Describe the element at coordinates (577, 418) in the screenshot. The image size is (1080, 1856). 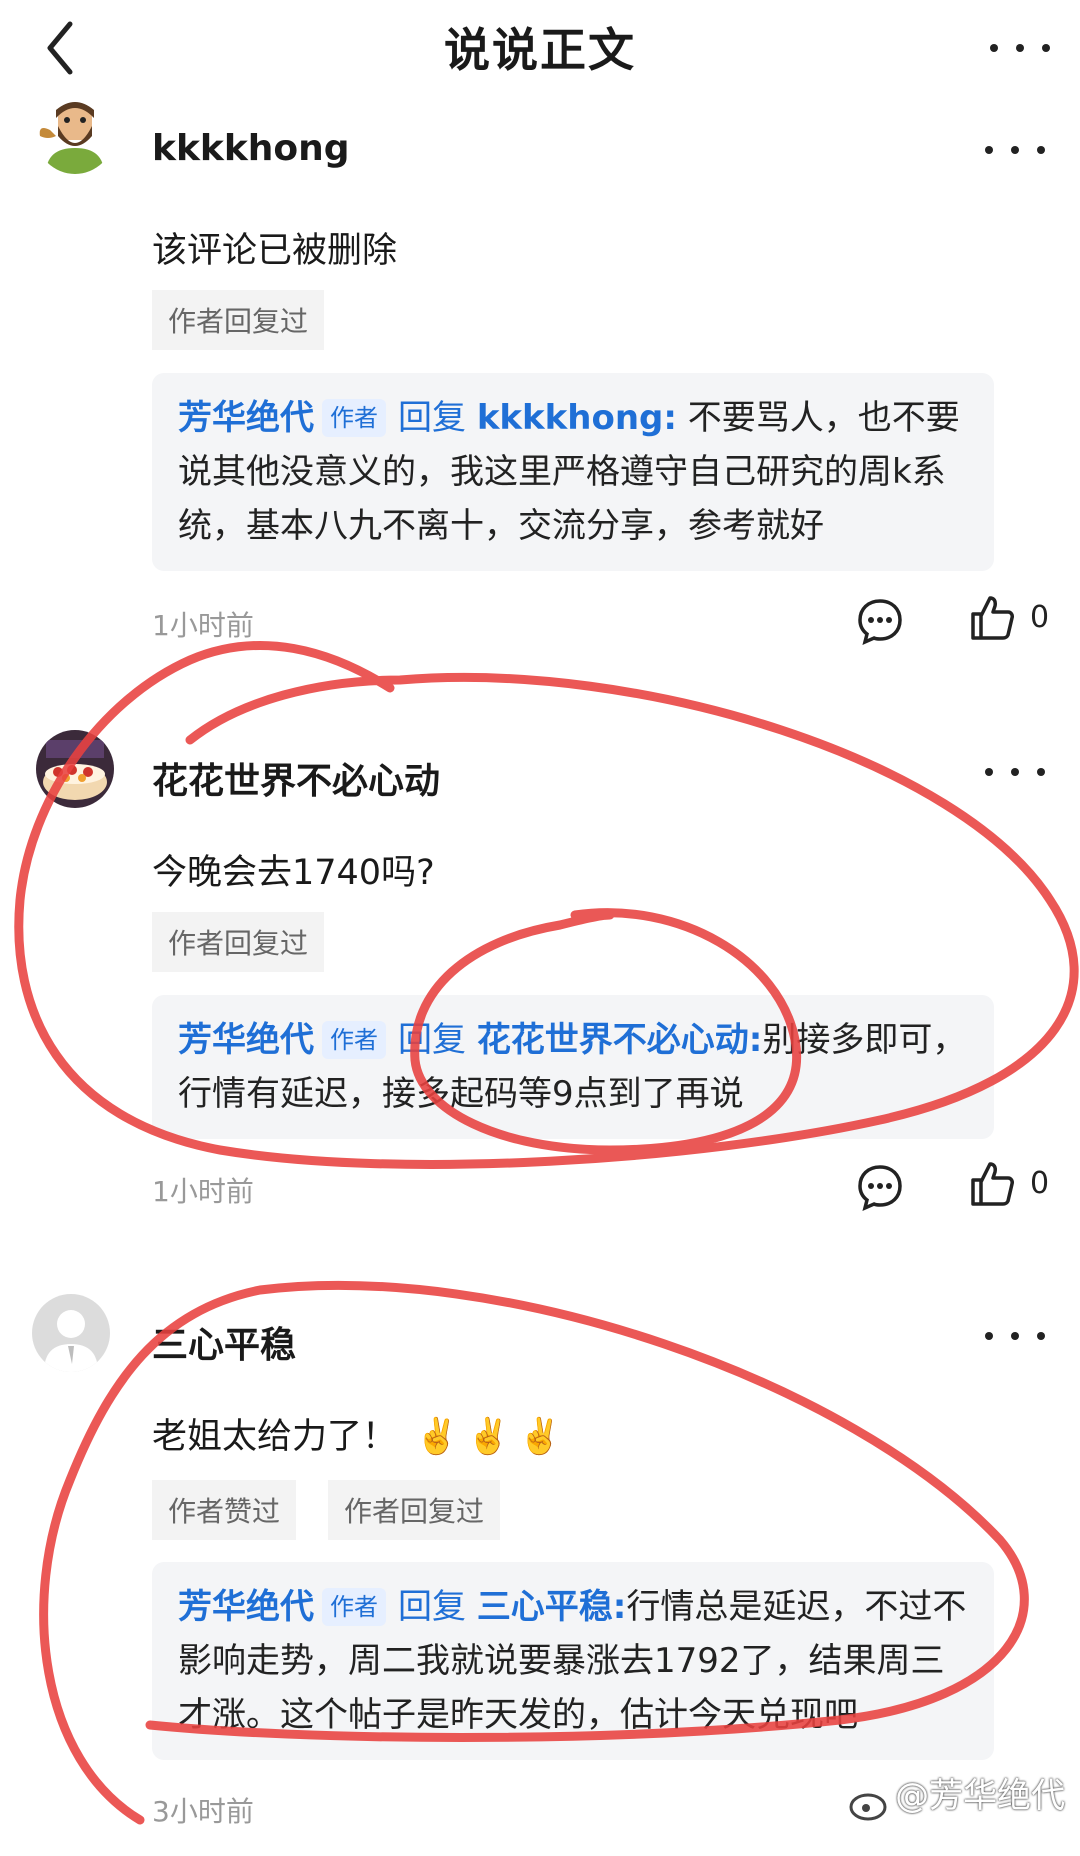
I see `reply-target-name: kkkkhong:` at that location.